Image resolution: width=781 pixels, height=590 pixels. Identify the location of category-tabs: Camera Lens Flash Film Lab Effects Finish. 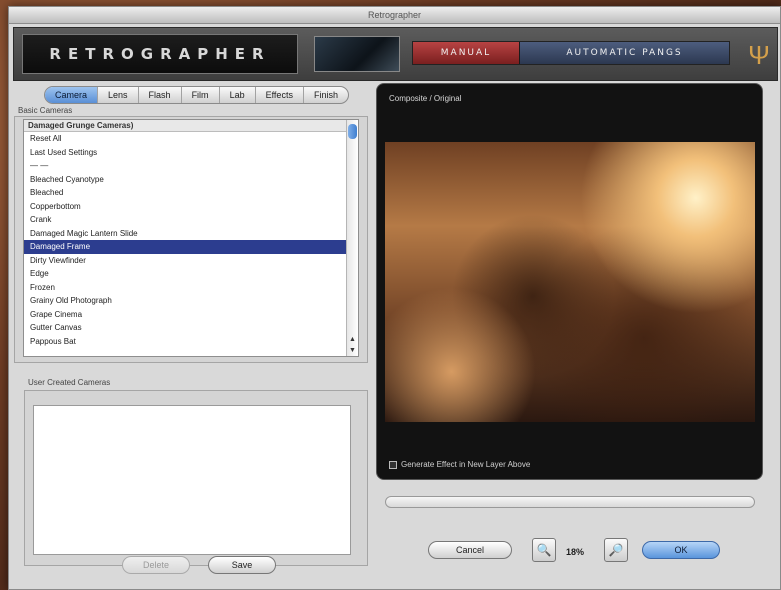
(196, 95).